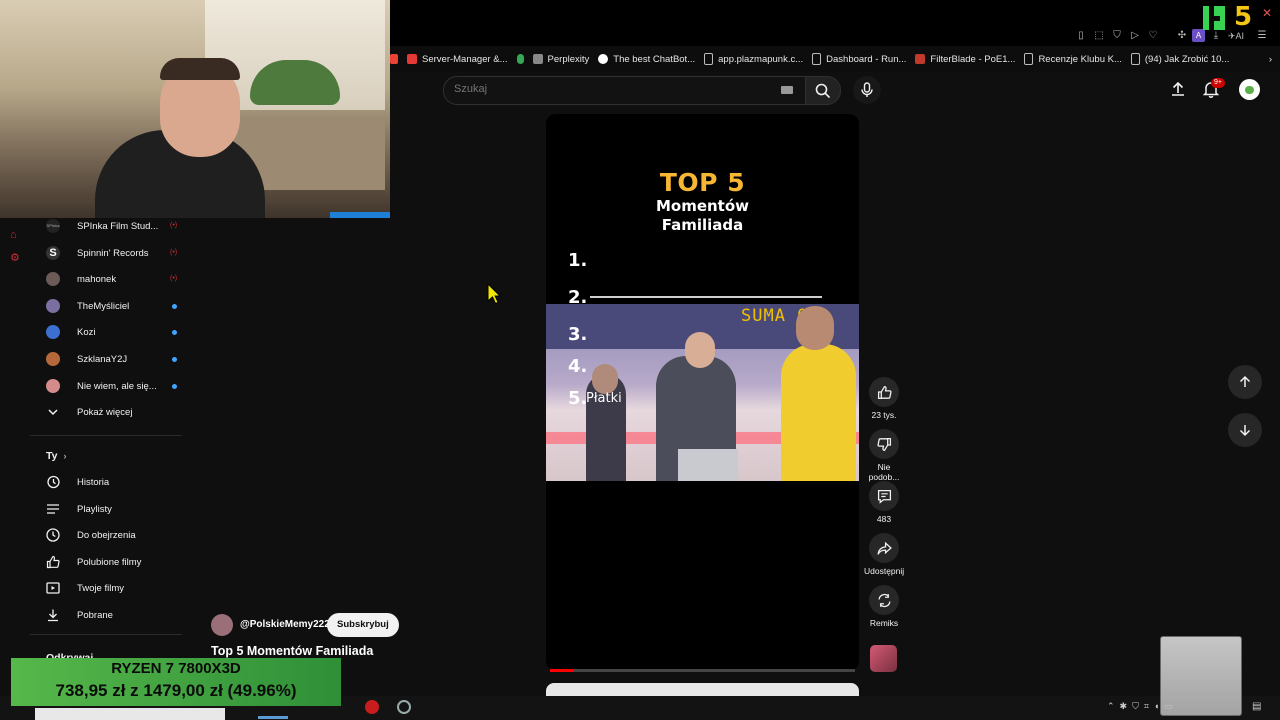  Describe the element at coordinates (883, 444) in the screenshot. I see `thumbs-down-icon` at that location.